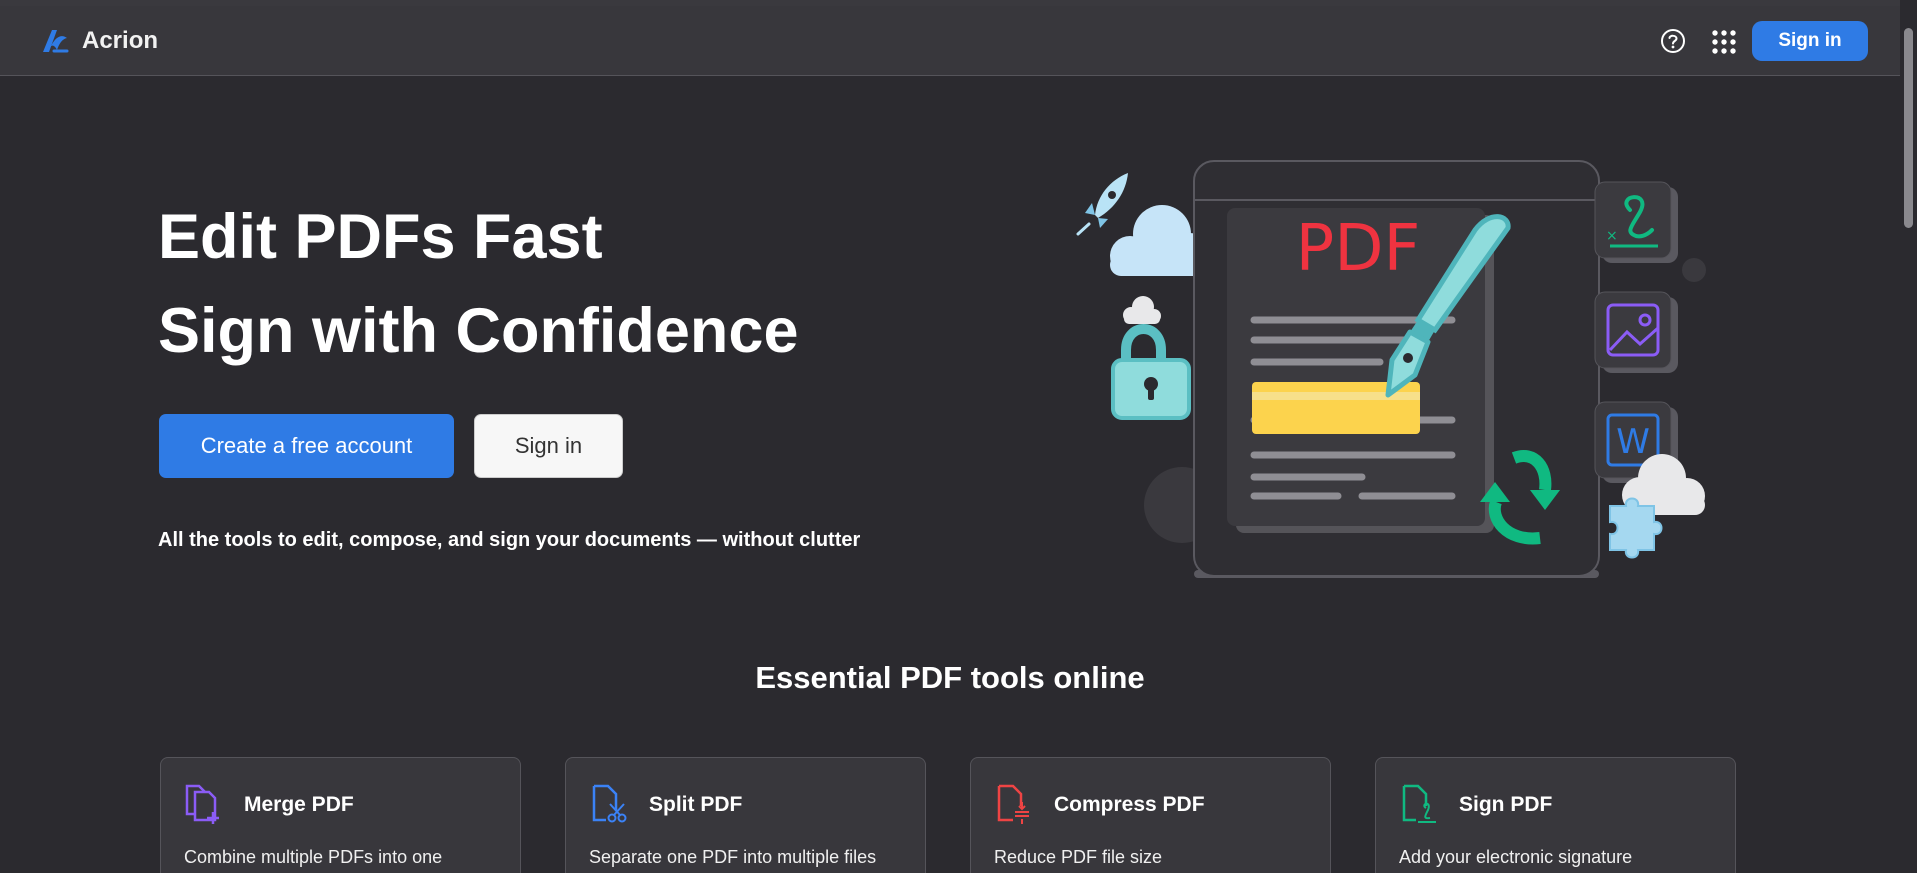 This screenshot has width=1917, height=873. I want to click on tool-card-description: Add your electronic signature, so click(1516, 857).